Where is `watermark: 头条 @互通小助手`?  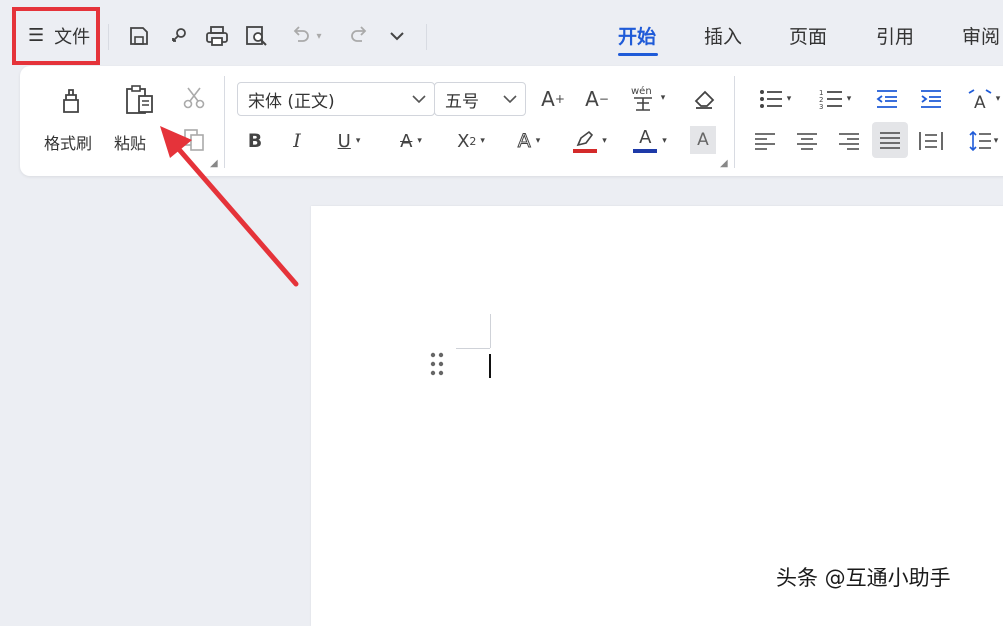
watermark: 头条 @互通小助手 is located at coordinates (863, 578).